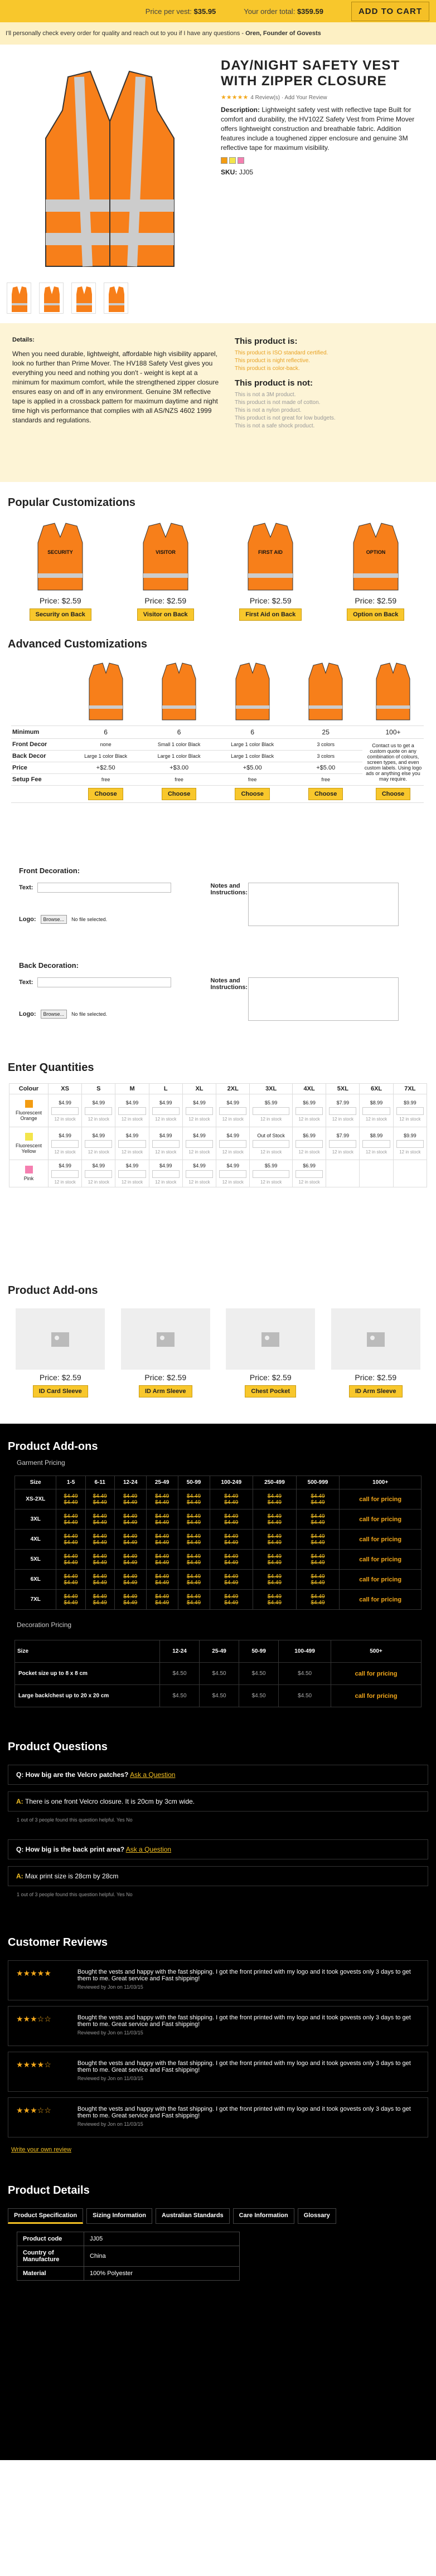 The height and width of the screenshot is (2576, 436). Describe the element at coordinates (321, 98) in the screenshot. I see `rating-stars: ★★★★★ 4 Review(s) · Add Your Review` at that location.